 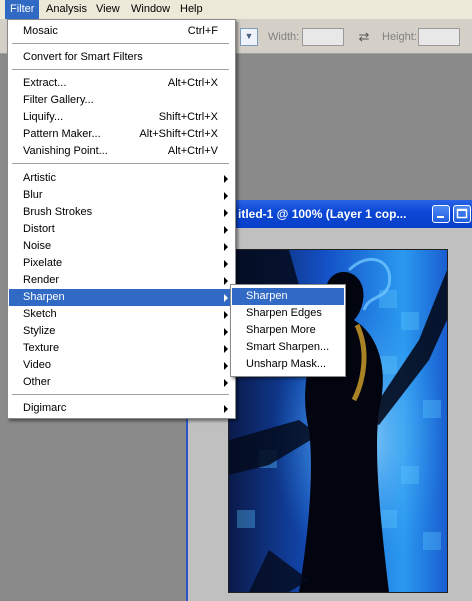 I want to click on menu-item-sharpen: Sharpen, so click(x=121, y=297).